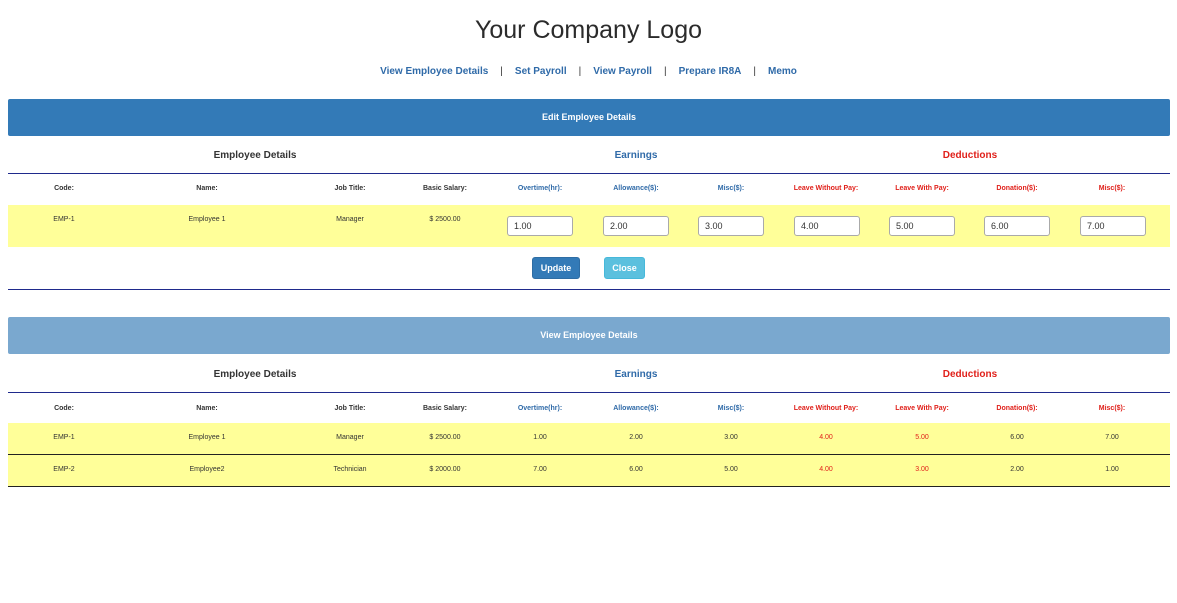  Describe the element at coordinates (541, 71) in the screenshot. I see `nav-set-payroll: Set Payroll` at that location.